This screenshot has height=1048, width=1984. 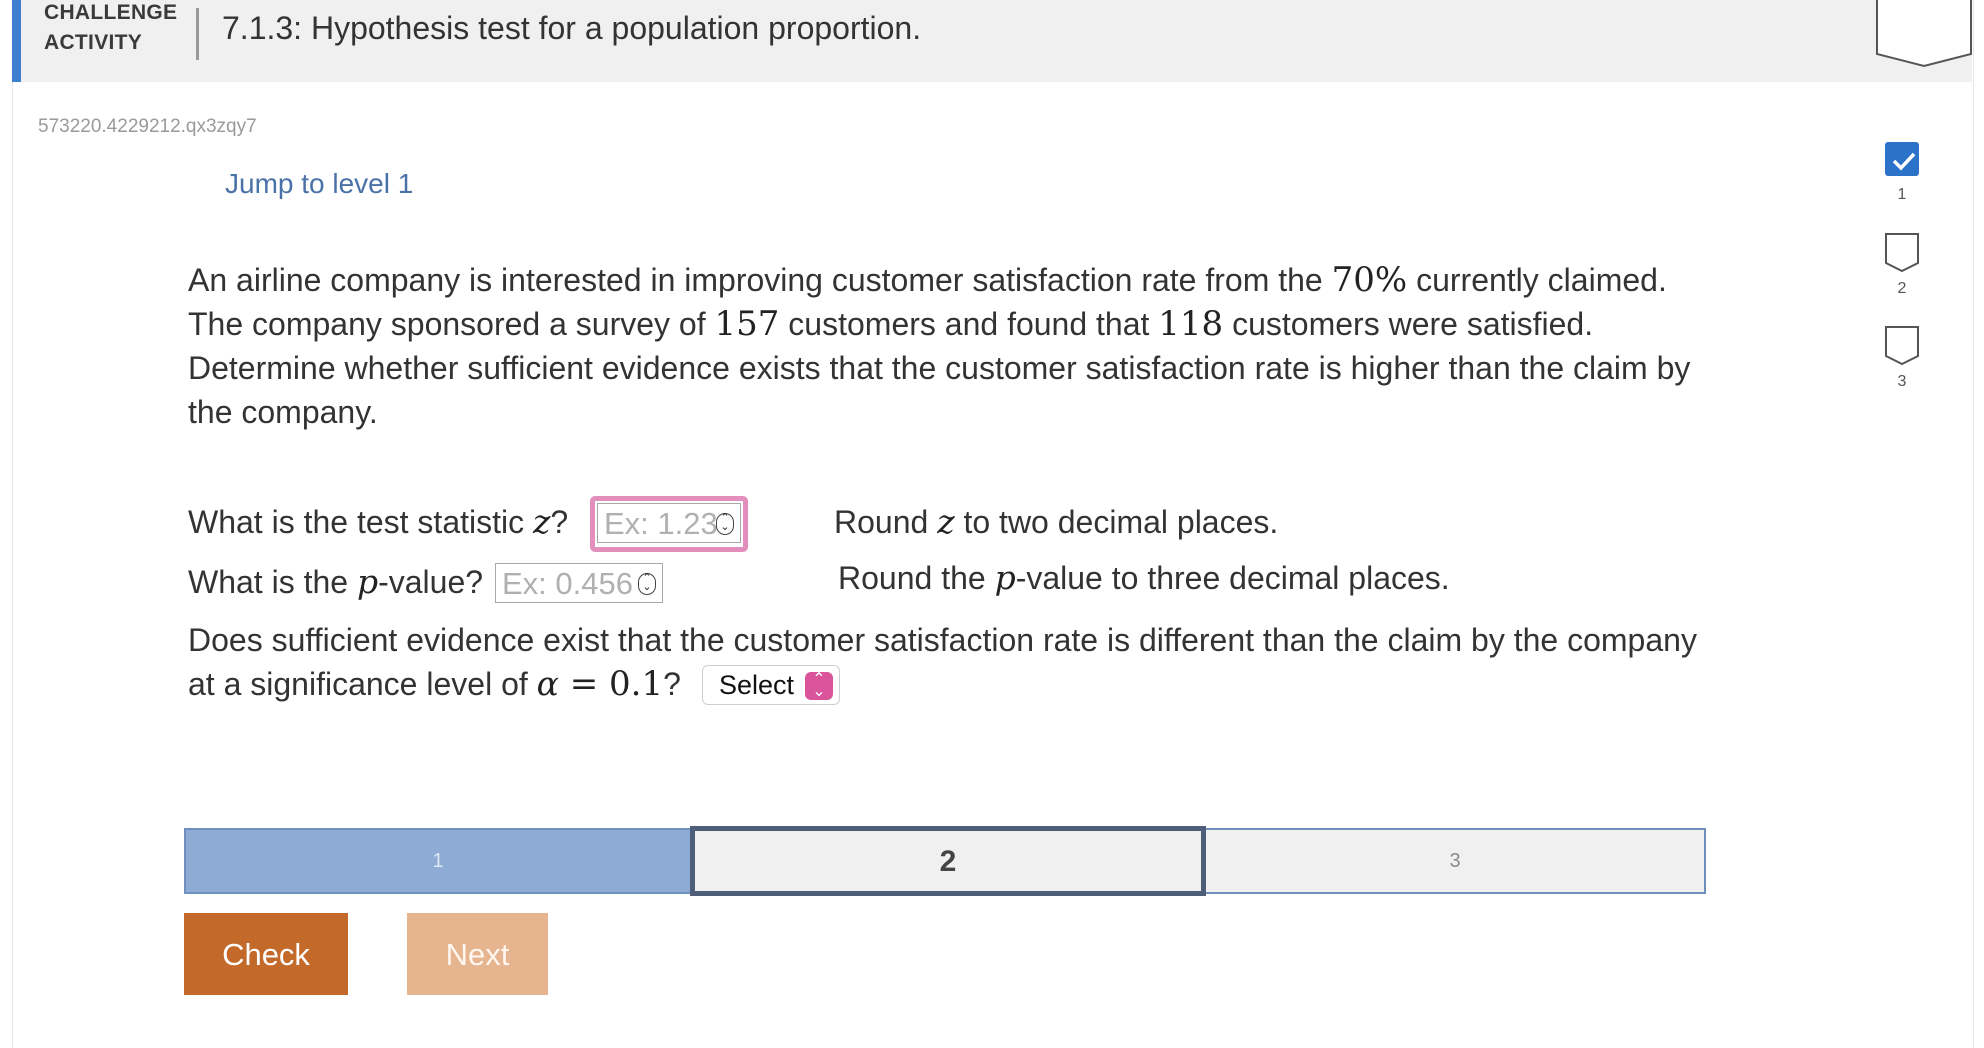 What do you see at coordinates (283, 412) in the screenshot?
I see `prompt-line-4: the company.` at bounding box center [283, 412].